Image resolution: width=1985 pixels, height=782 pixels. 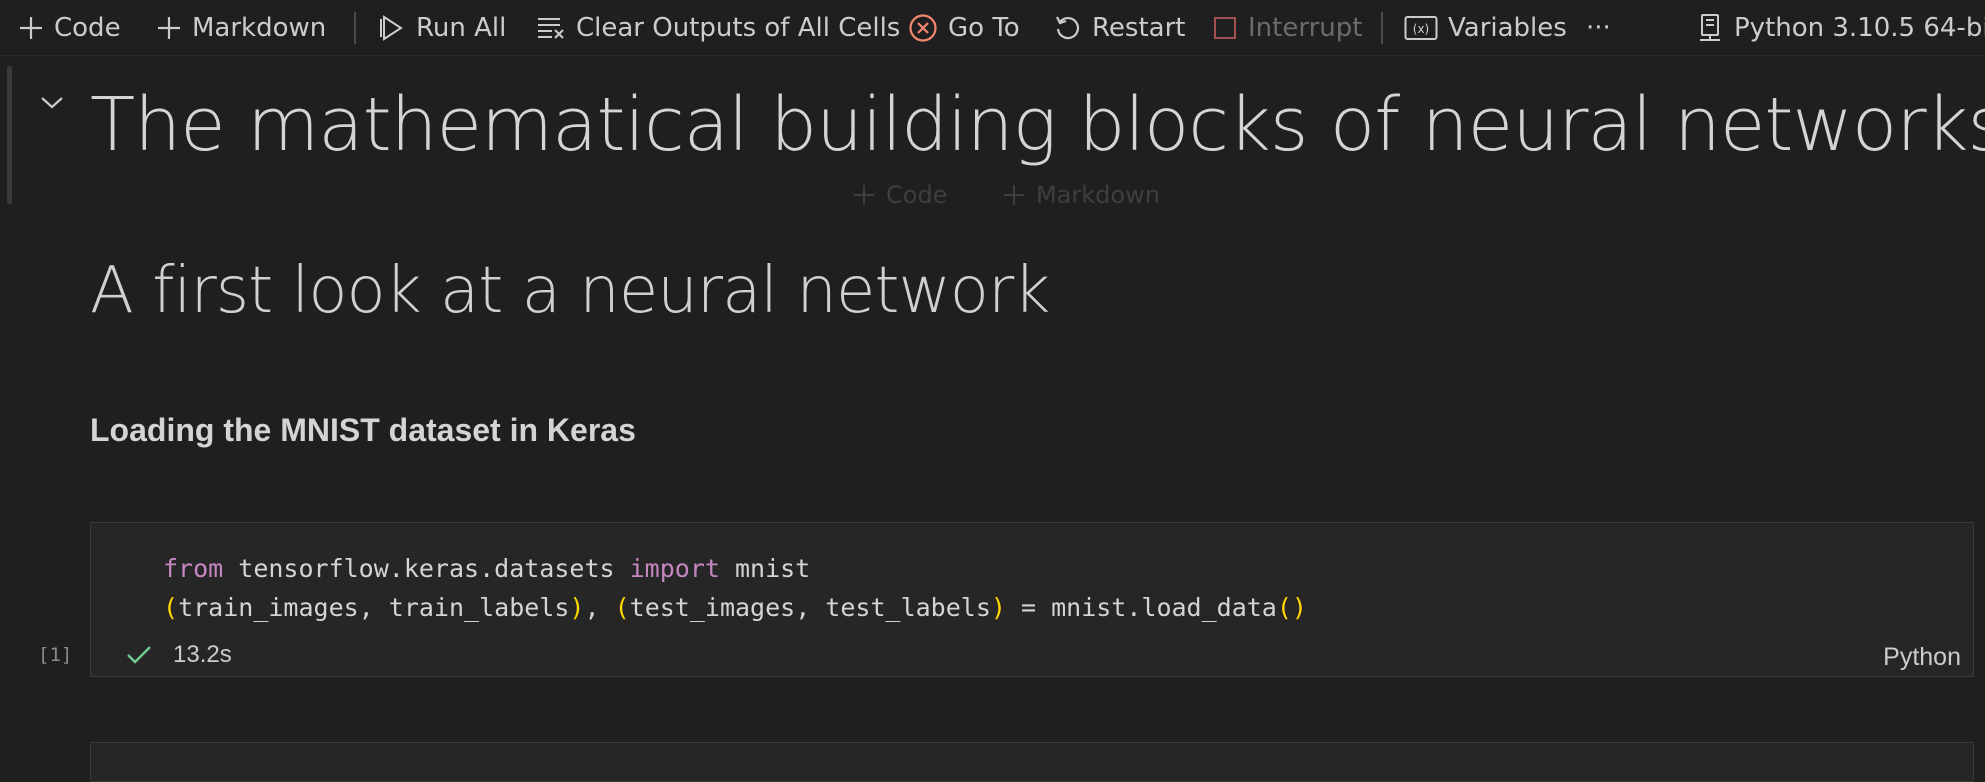 I want to click on add-markdown-cell-button: Markdown, so click(x=241, y=28).